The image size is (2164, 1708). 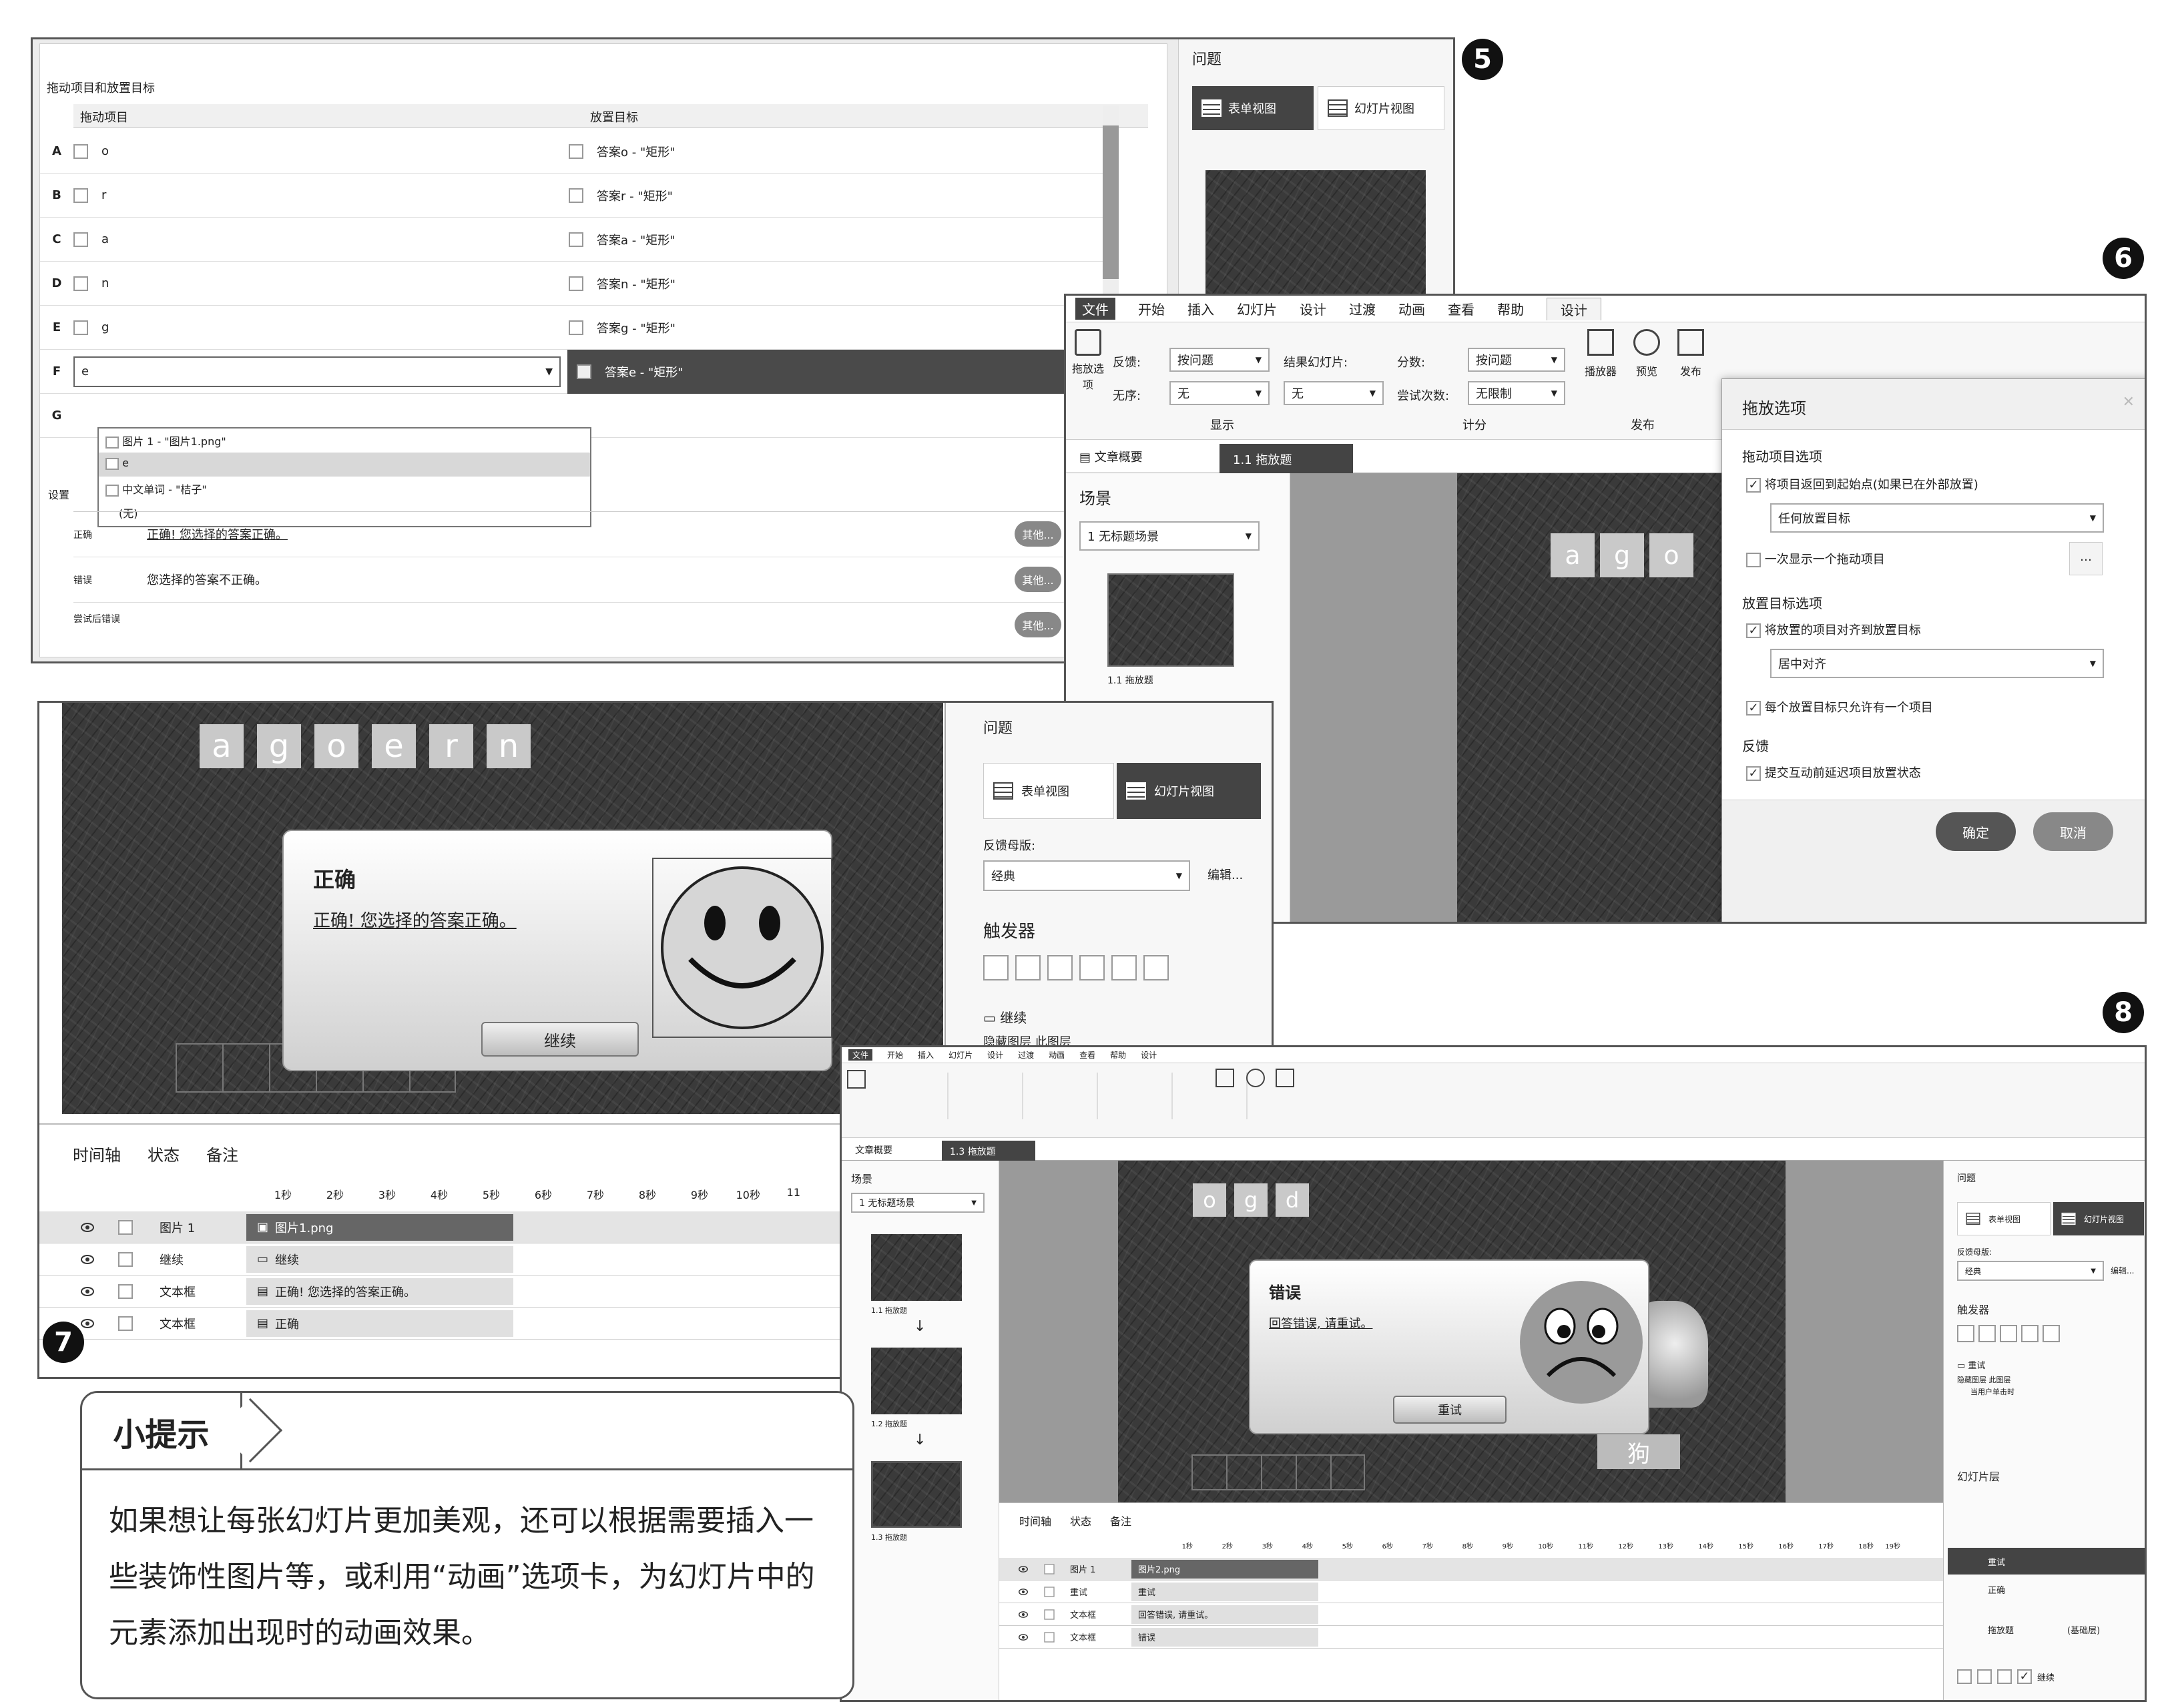 I want to click on delete-trigger-icon, so click(x=1124, y=968).